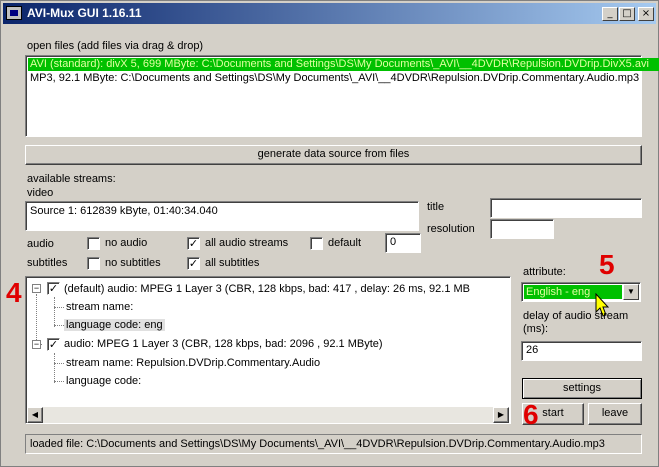 This screenshot has width=659, height=467. I want to click on delay-label: delay of audio stream, so click(576, 316).